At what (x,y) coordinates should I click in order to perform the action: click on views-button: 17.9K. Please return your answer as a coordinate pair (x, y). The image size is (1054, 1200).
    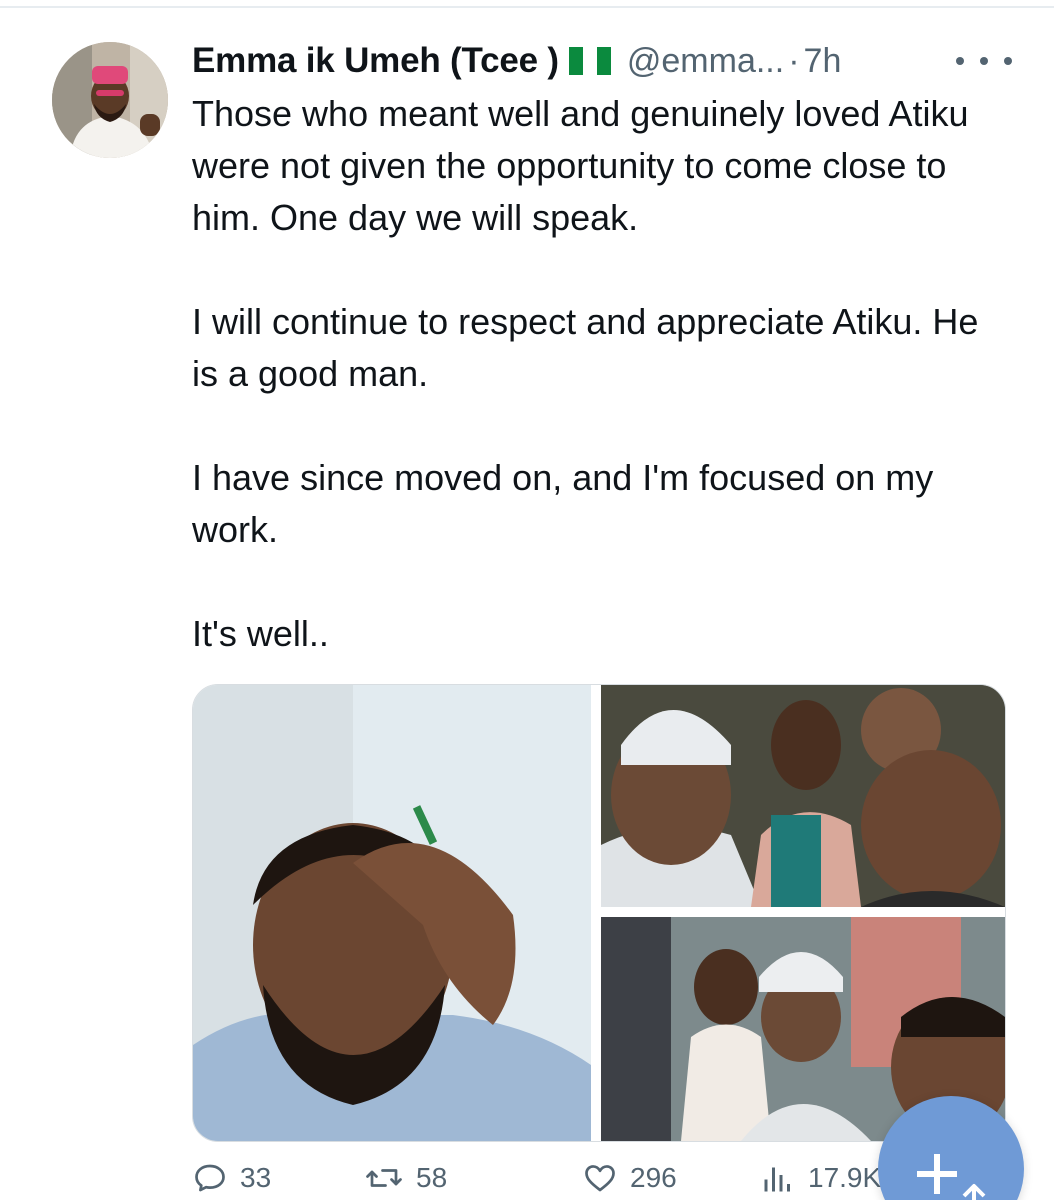
    Looking at the image, I should click on (820, 1178).